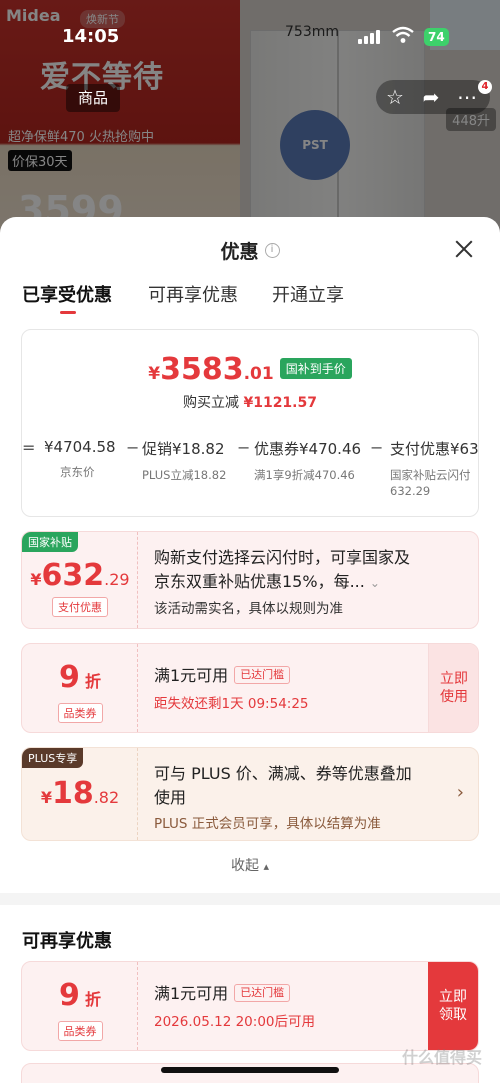 The height and width of the screenshot is (1083, 500). I want to click on clock: 14:05, so click(91, 36).